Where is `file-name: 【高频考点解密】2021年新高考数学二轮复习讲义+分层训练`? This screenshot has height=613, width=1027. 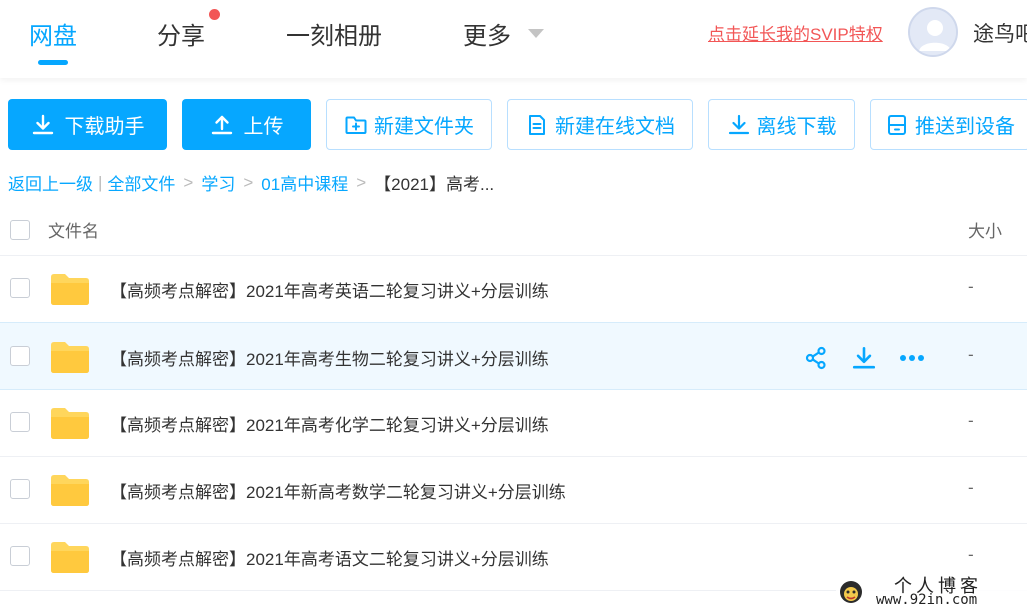
file-name: 【高频考点解密】2021年新高考数学二轮复习讲义+分层训练 is located at coordinates (338, 490).